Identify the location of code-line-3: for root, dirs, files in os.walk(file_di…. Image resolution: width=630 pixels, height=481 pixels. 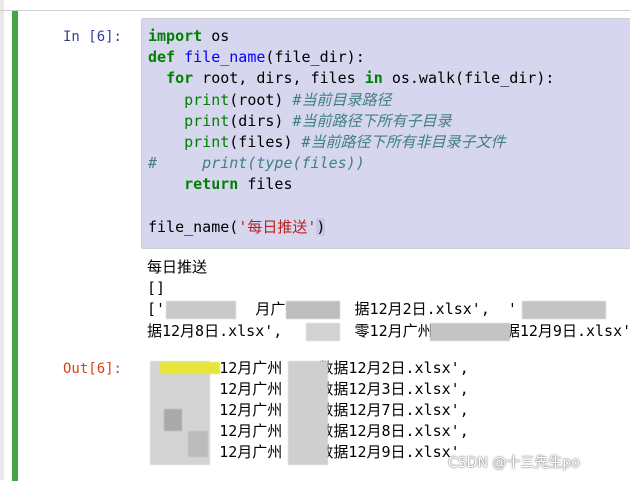
(360, 78).